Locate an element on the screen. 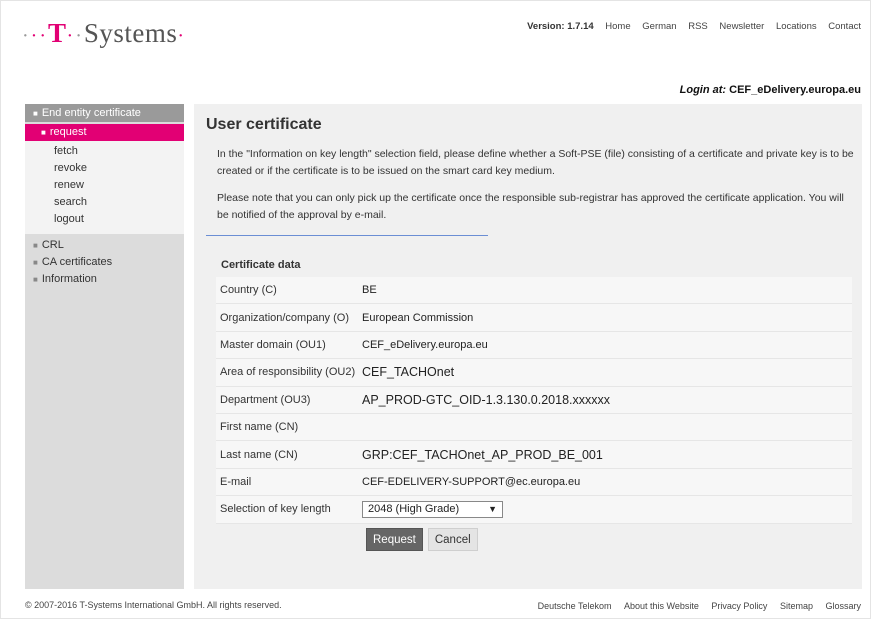 This screenshot has height=619, width=871. field-label: Selection of key length is located at coordinates (275, 509).